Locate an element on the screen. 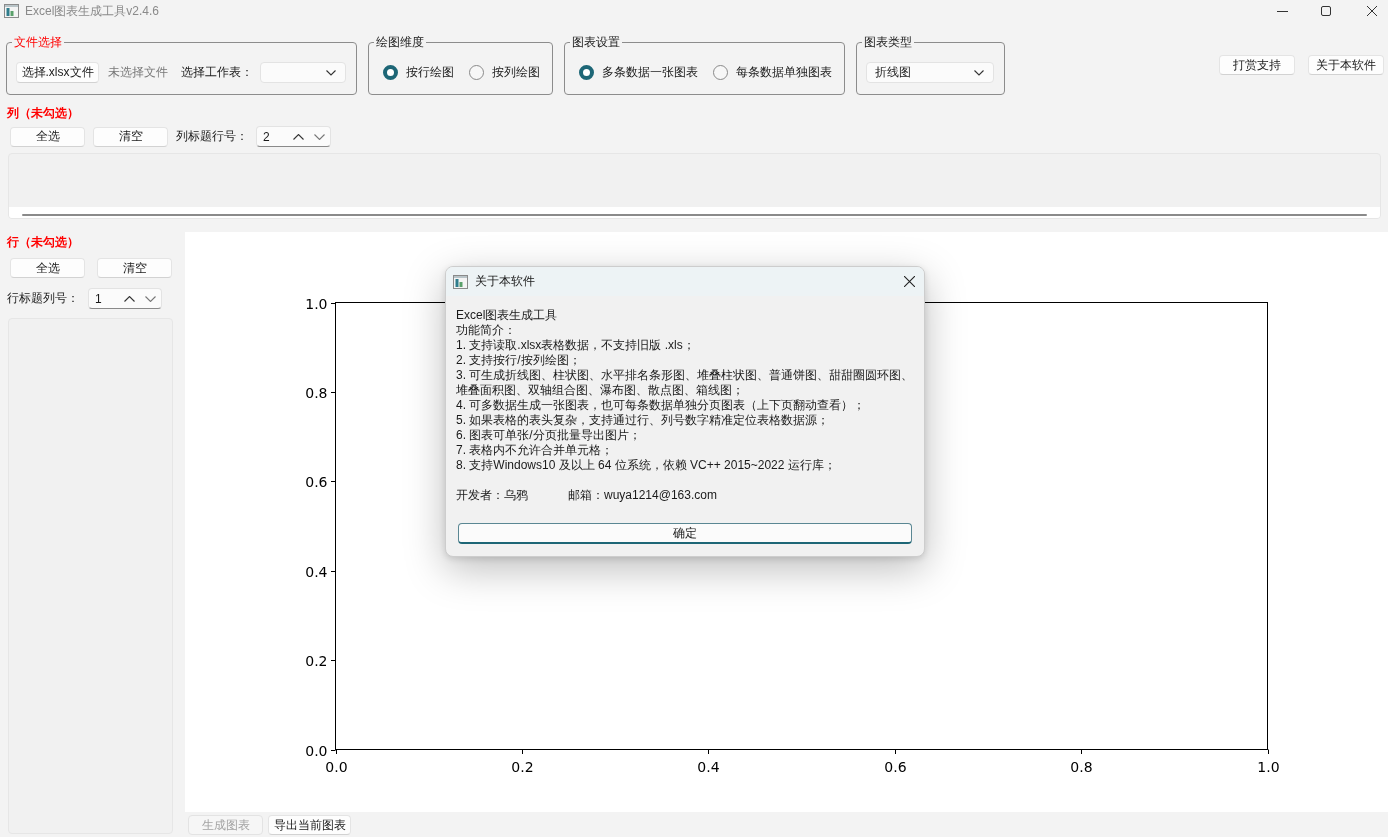 Image resolution: width=1388 pixels, height=837 pixels. info-text: Excel图表生成工具 is located at coordinates (507, 315).